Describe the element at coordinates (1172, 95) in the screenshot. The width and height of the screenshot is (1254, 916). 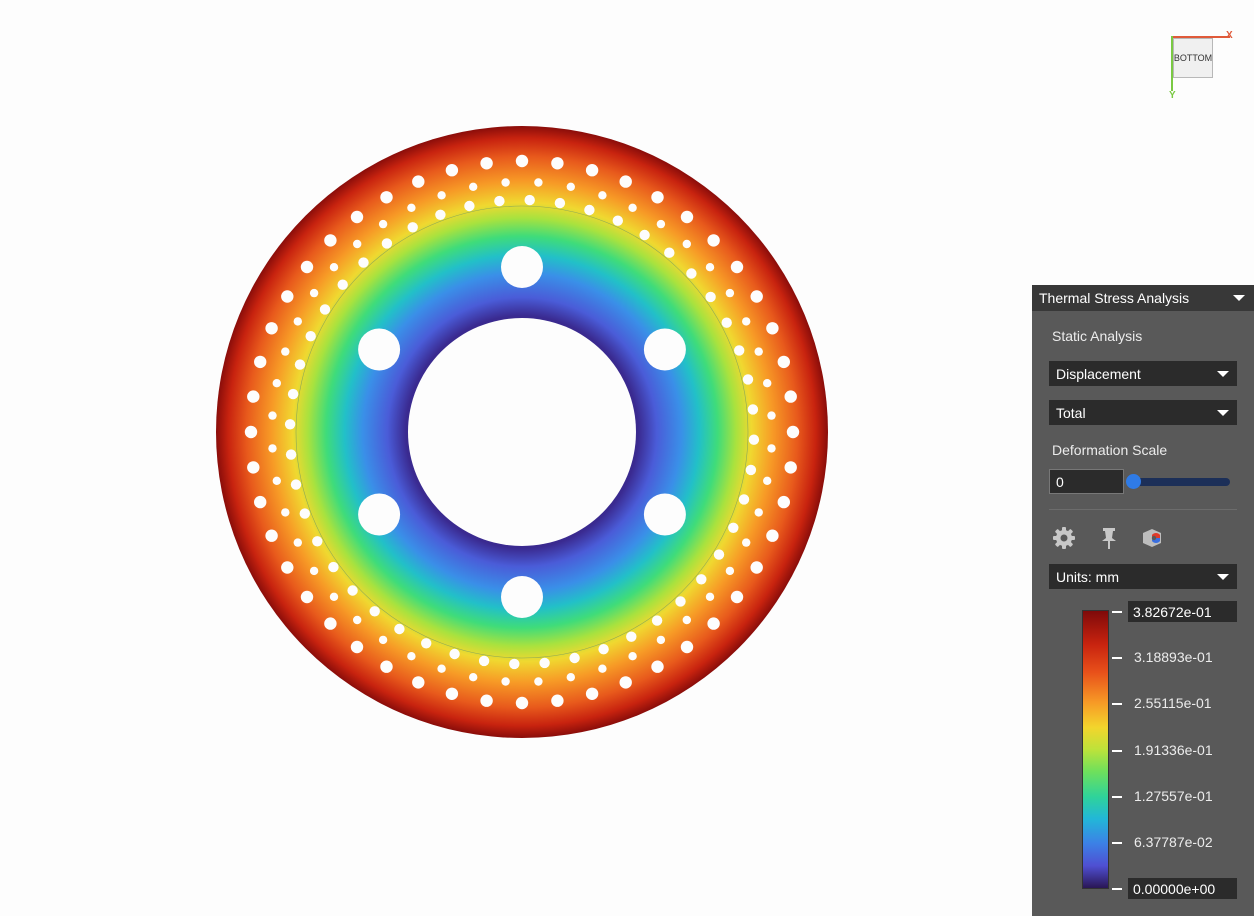
I see `y-axis-label: Y` at that location.